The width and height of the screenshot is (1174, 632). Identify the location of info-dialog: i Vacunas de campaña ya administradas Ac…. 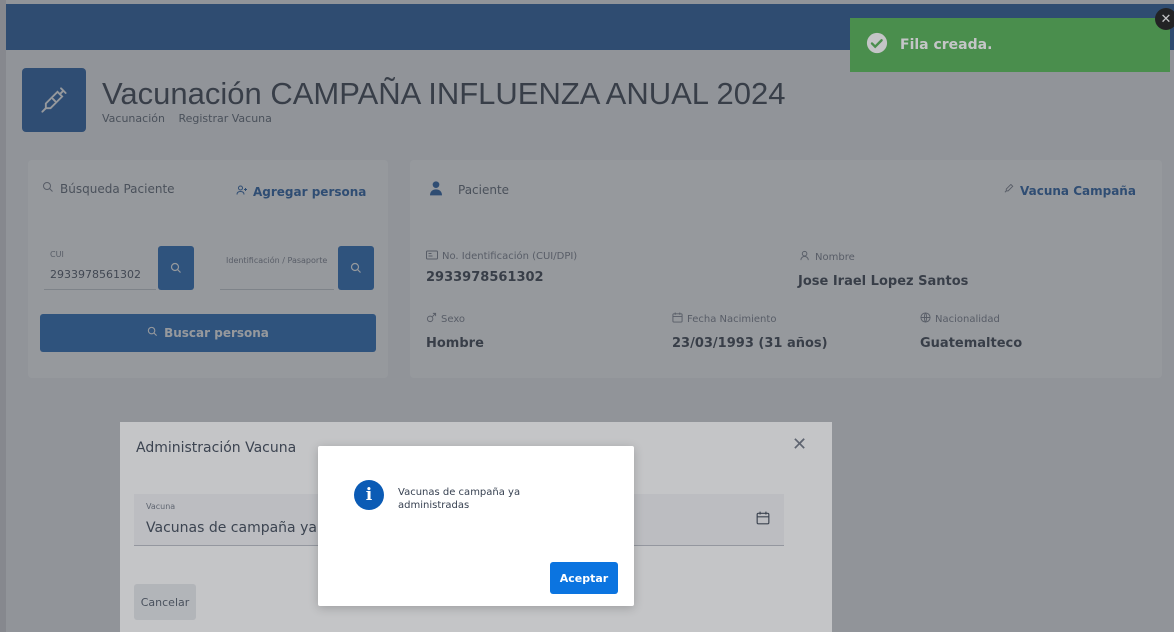
(476, 526).